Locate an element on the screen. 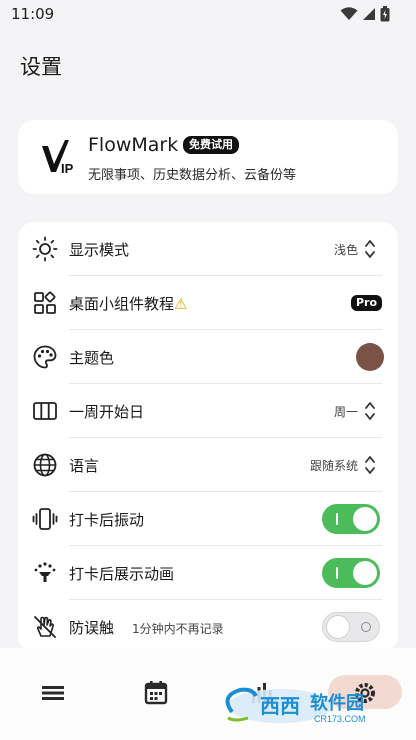 Image resolution: width=416 pixels, height=740 pixels. touch-off-icon is located at coordinates (45, 627).